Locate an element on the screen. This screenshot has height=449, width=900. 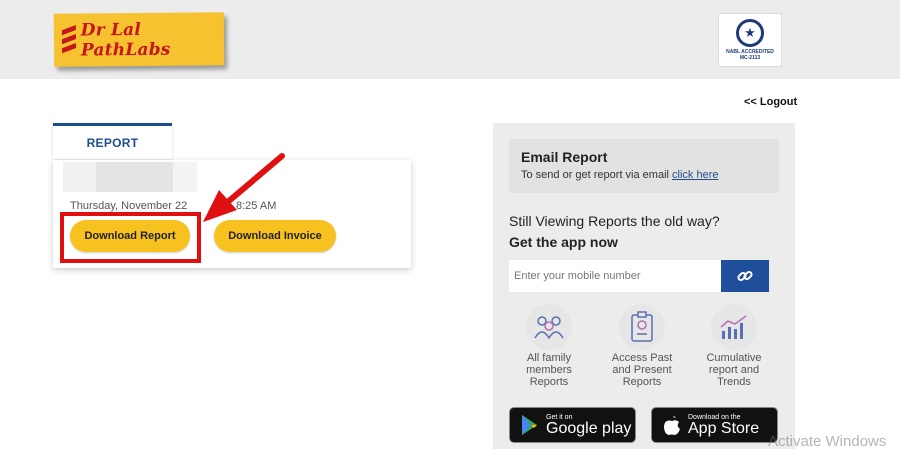
send-link-button is located at coordinates (745, 276).